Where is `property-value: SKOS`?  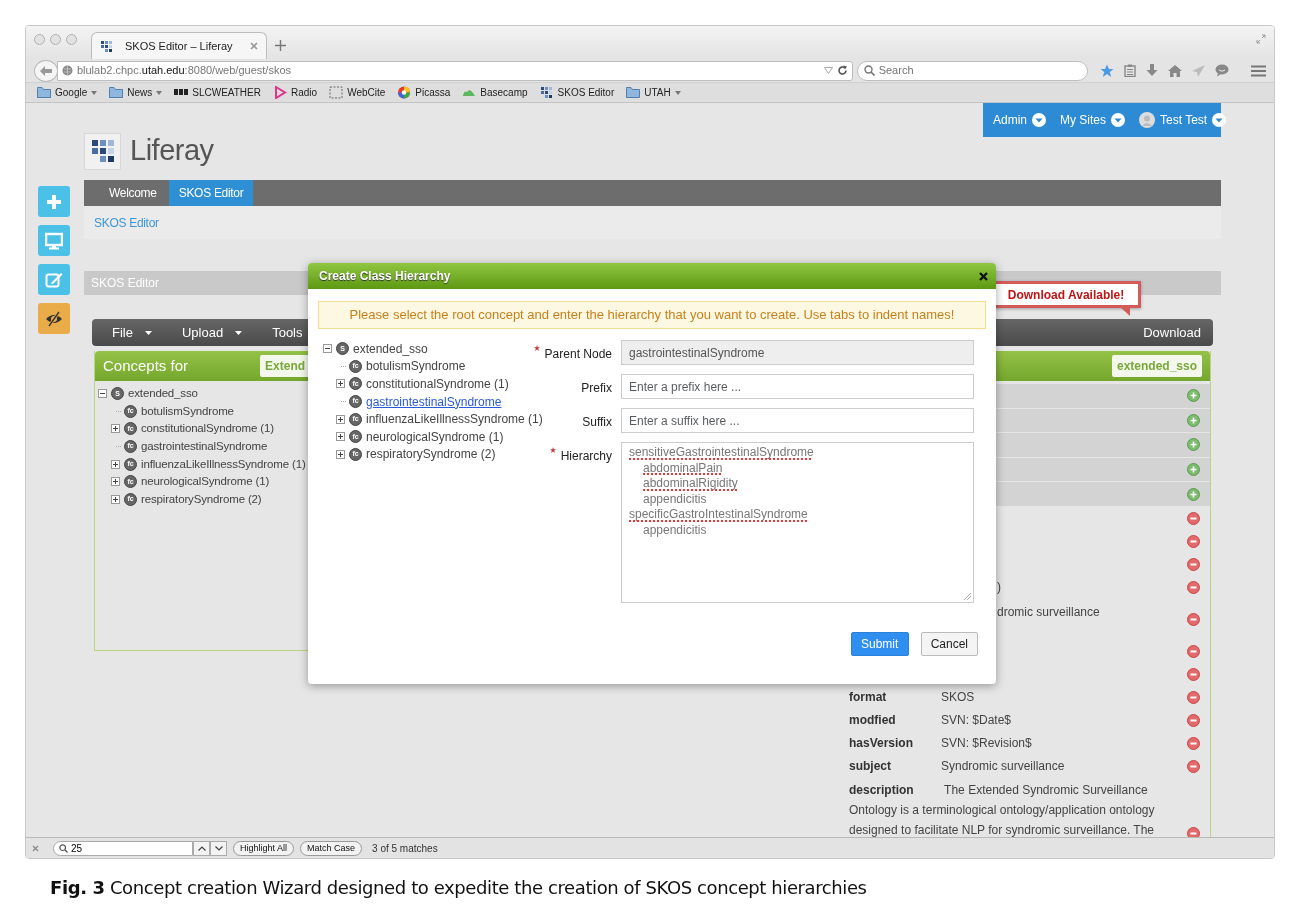 property-value: SKOS is located at coordinates (958, 698).